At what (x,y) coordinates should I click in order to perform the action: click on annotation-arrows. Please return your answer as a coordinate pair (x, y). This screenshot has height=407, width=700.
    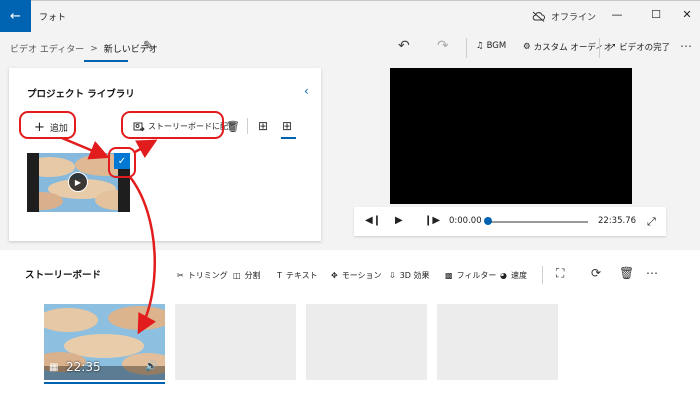
    Looking at the image, I should click on (109, 235).